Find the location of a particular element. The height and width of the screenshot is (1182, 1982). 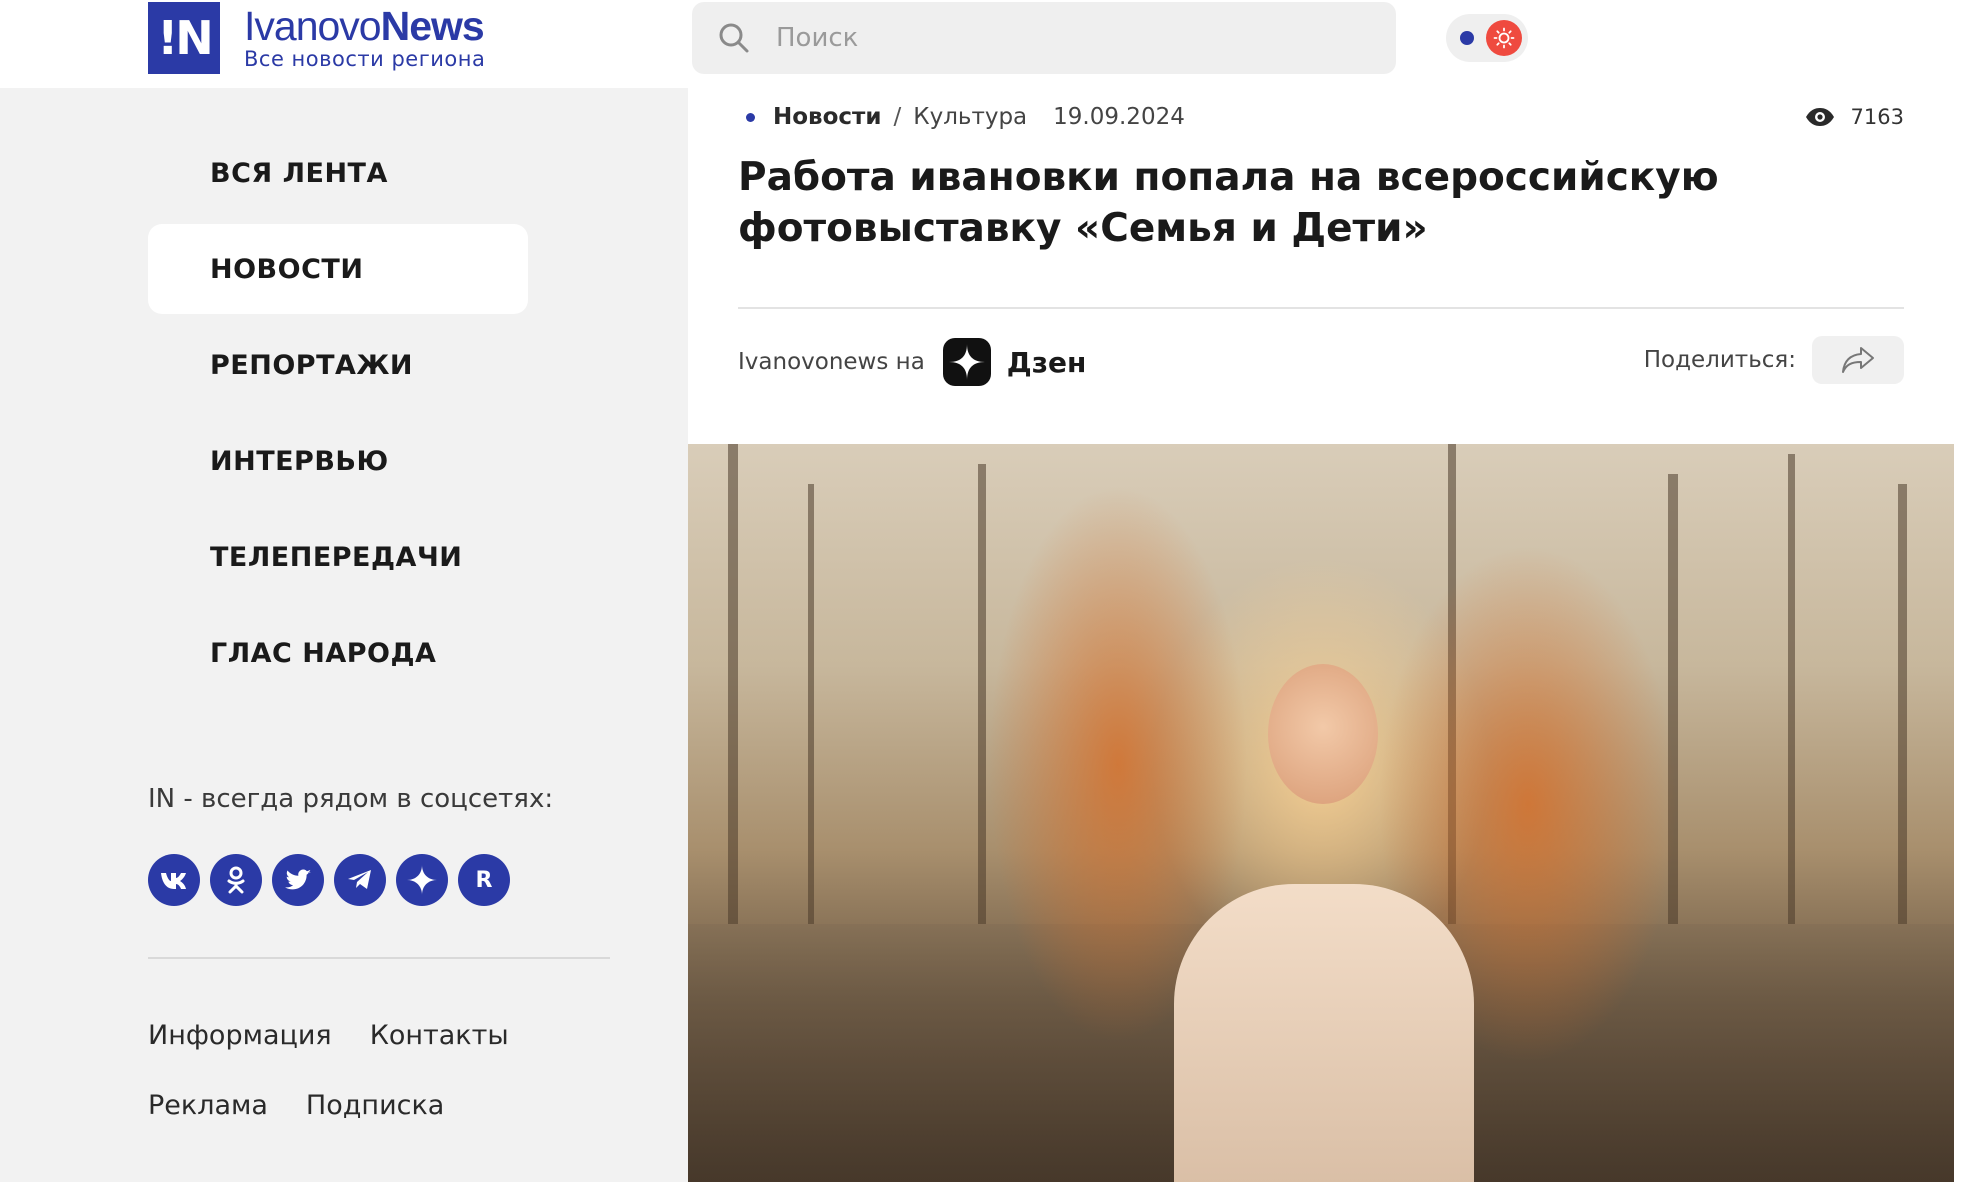

share-button is located at coordinates (1858, 360).